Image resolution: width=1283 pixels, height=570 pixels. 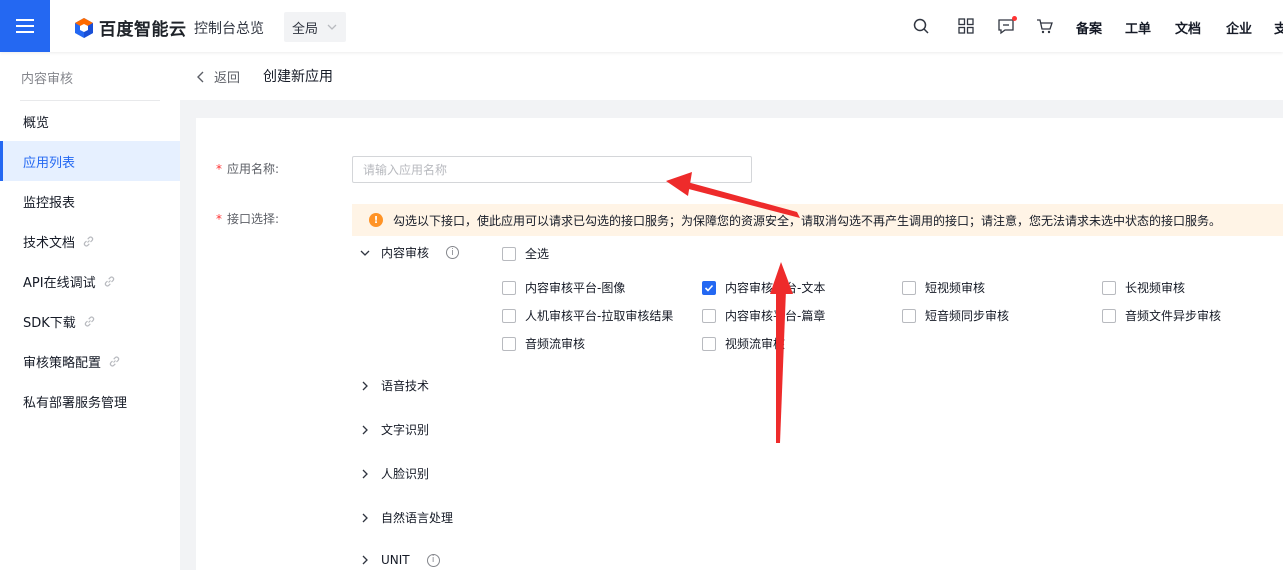 I want to click on sidebar-item-overview: 概览, so click(x=90, y=121).